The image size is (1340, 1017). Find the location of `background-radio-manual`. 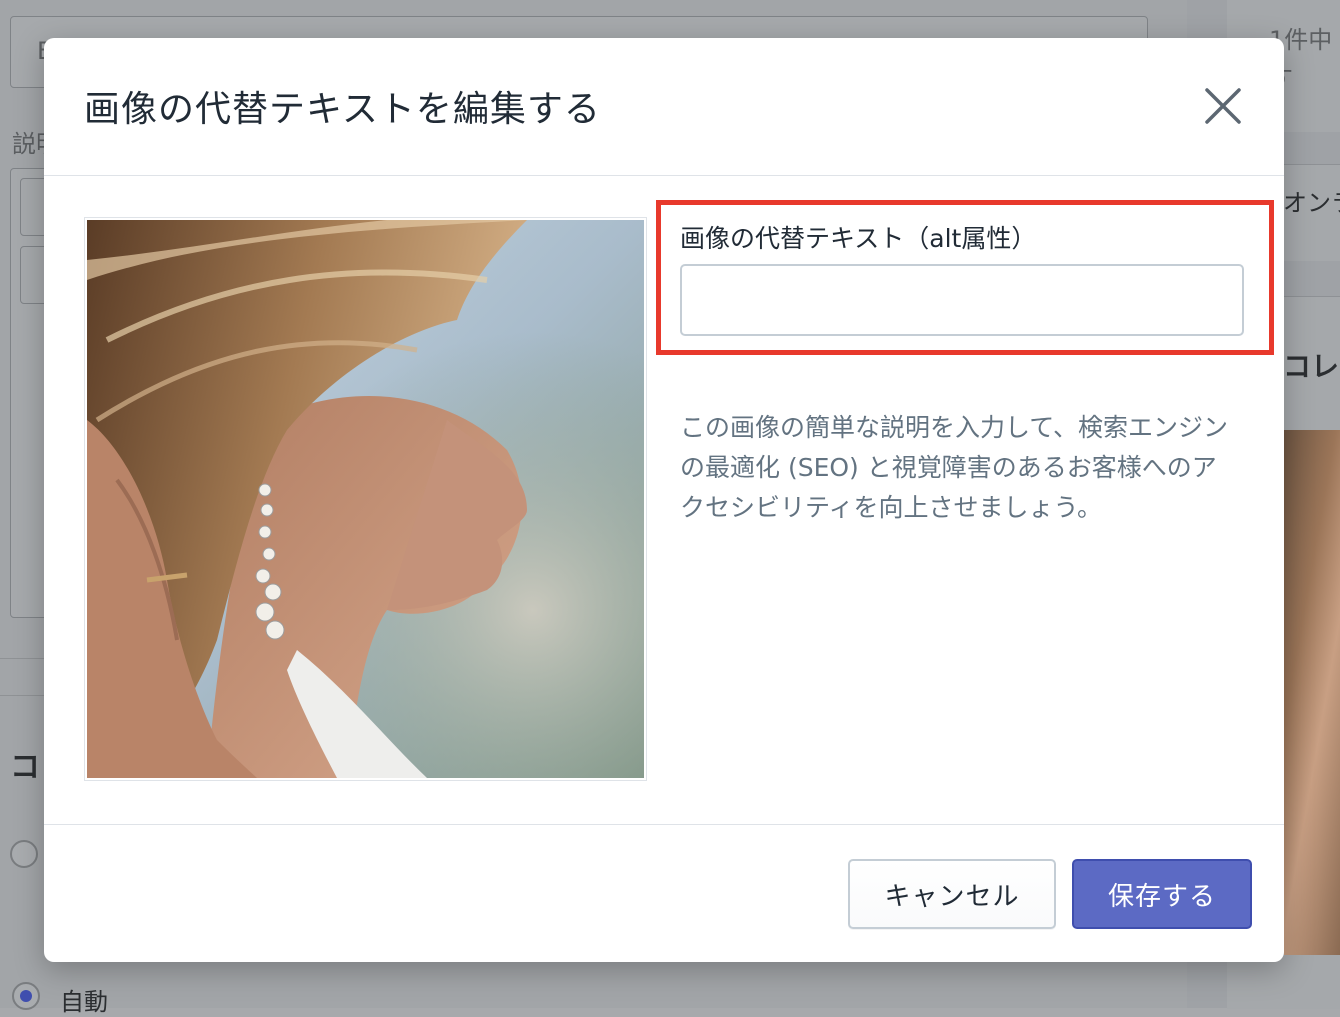

background-radio-manual is located at coordinates (24, 854).